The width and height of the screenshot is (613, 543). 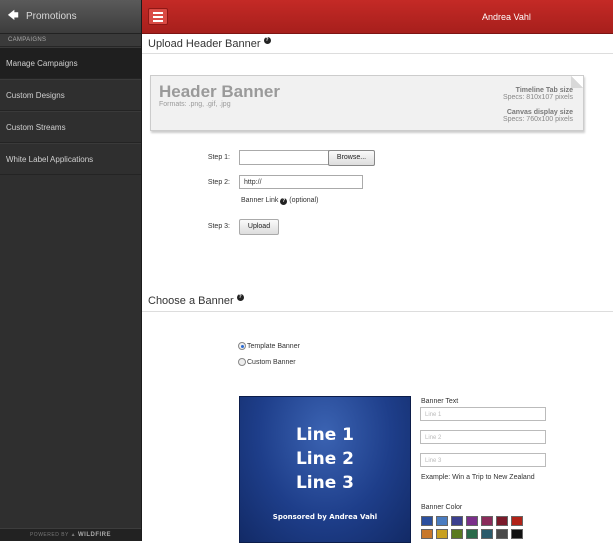 I want to click on timeline-spec: Timeline Tab size Specs: 810x107 pixels, so click(x=538, y=94).